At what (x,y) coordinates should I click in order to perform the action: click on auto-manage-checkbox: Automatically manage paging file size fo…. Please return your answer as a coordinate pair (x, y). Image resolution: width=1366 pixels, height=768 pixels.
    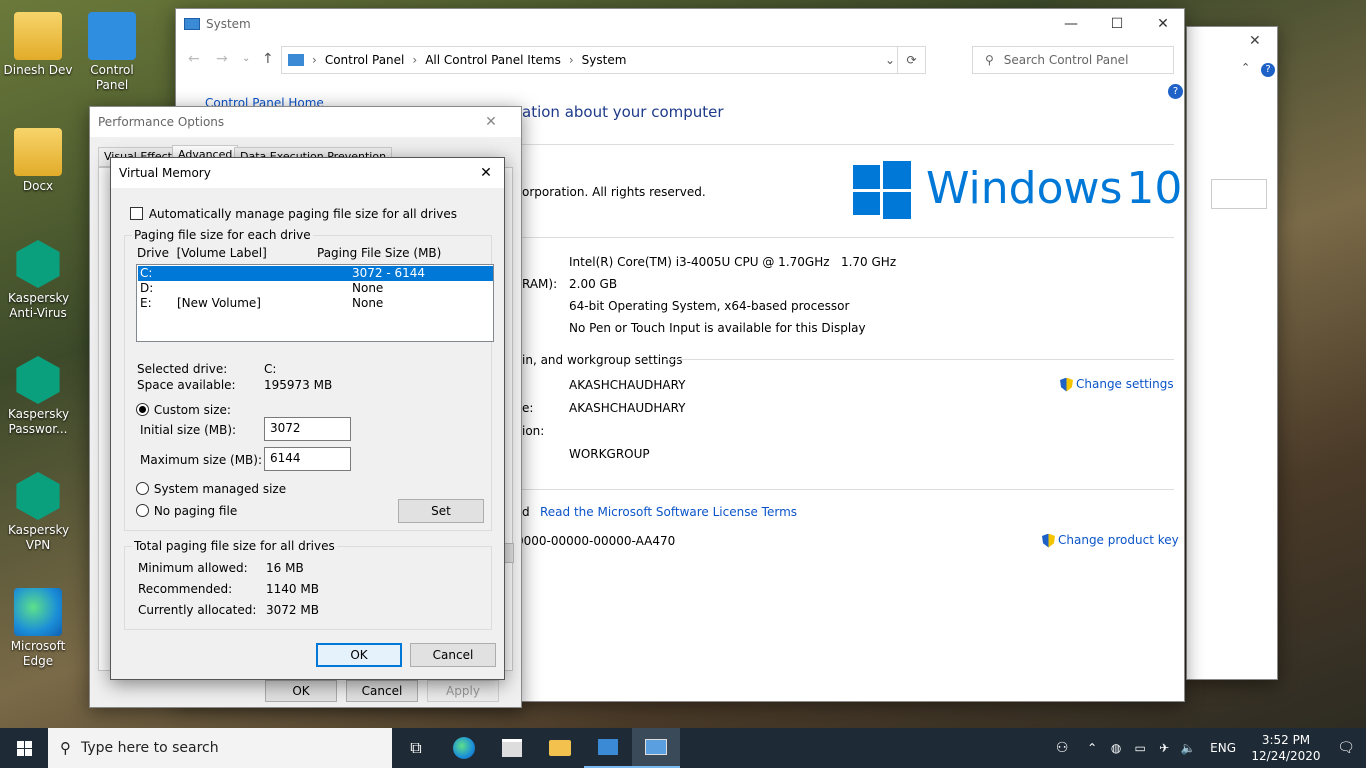
    Looking at the image, I should click on (293, 213).